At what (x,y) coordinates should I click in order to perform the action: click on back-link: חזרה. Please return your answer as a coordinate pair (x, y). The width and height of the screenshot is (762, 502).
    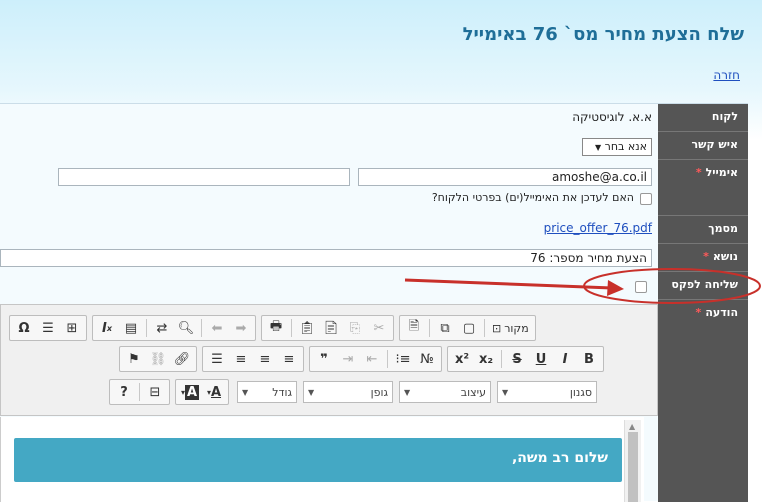
    Looking at the image, I should click on (726, 75).